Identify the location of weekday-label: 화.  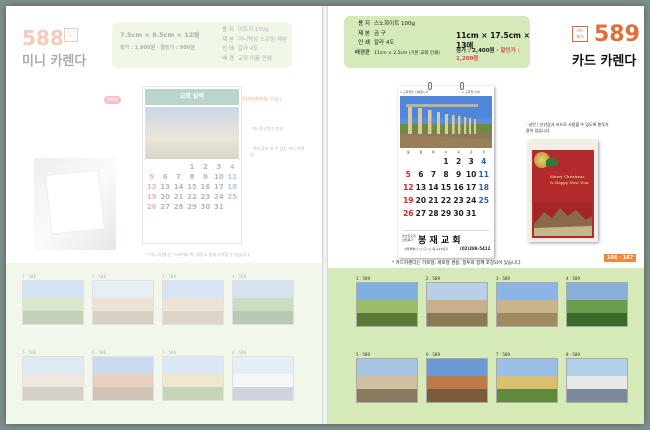
(433, 152).